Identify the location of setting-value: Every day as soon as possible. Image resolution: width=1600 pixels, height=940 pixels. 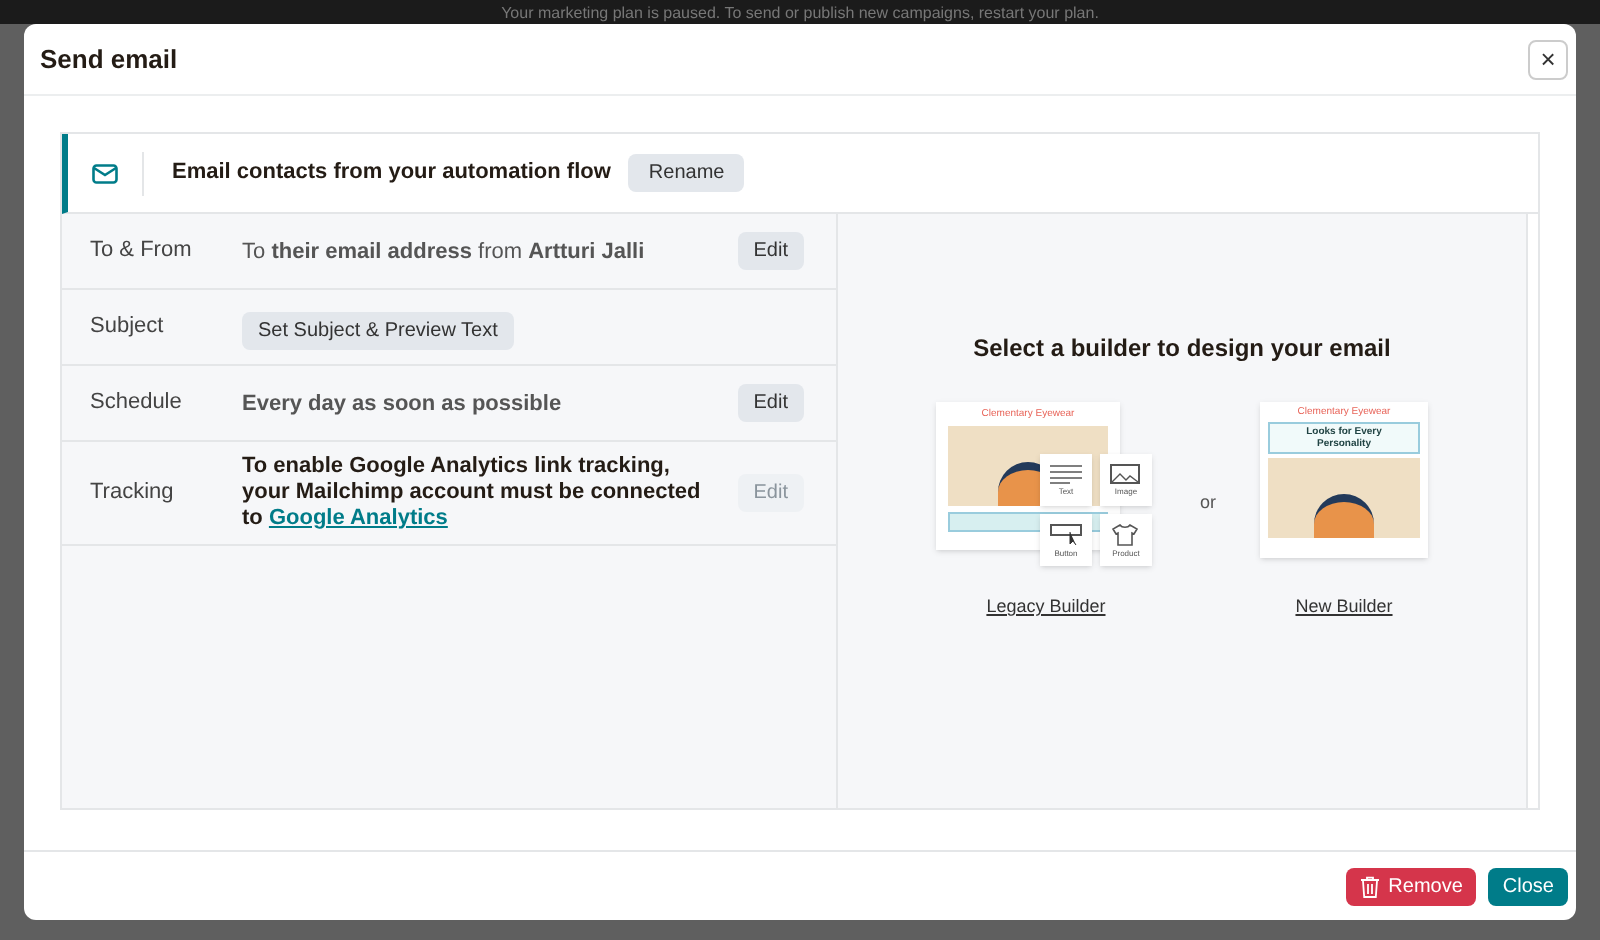
(403, 404).